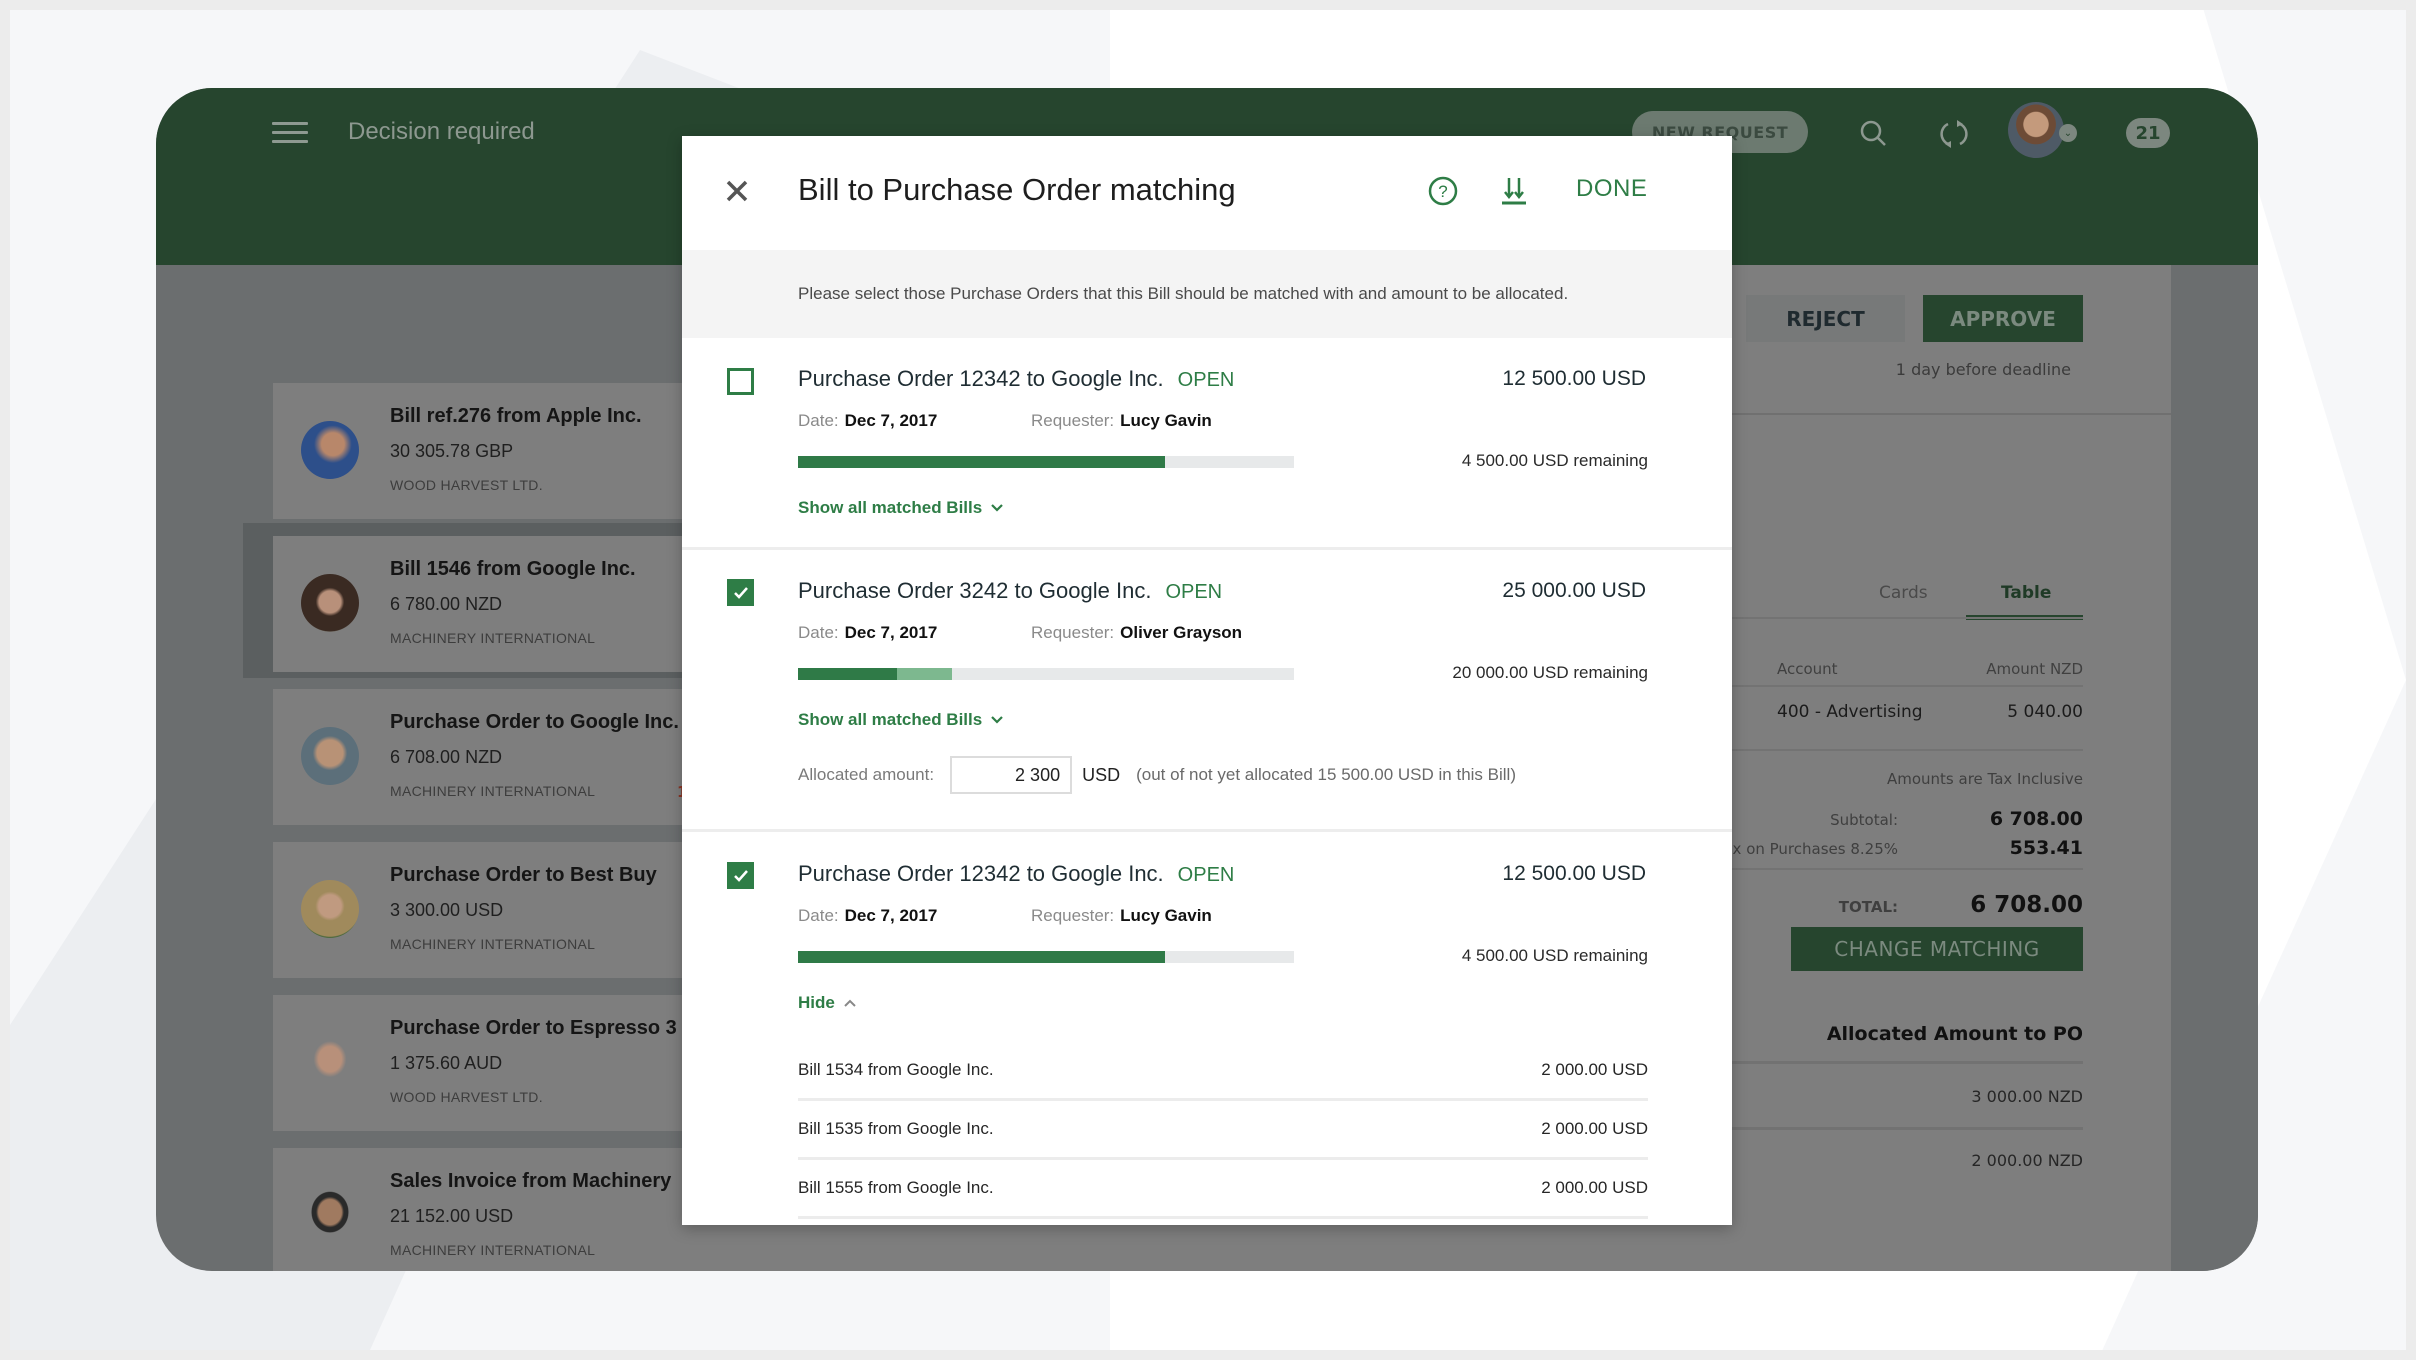 This screenshot has height=1360, width=2416. What do you see at coordinates (1223, 1189) in the screenshot?
I see `matched-bill-row: Bill 1555 from Google Inc. 2 000.00 USD` at bounding box center [1223, 1189].